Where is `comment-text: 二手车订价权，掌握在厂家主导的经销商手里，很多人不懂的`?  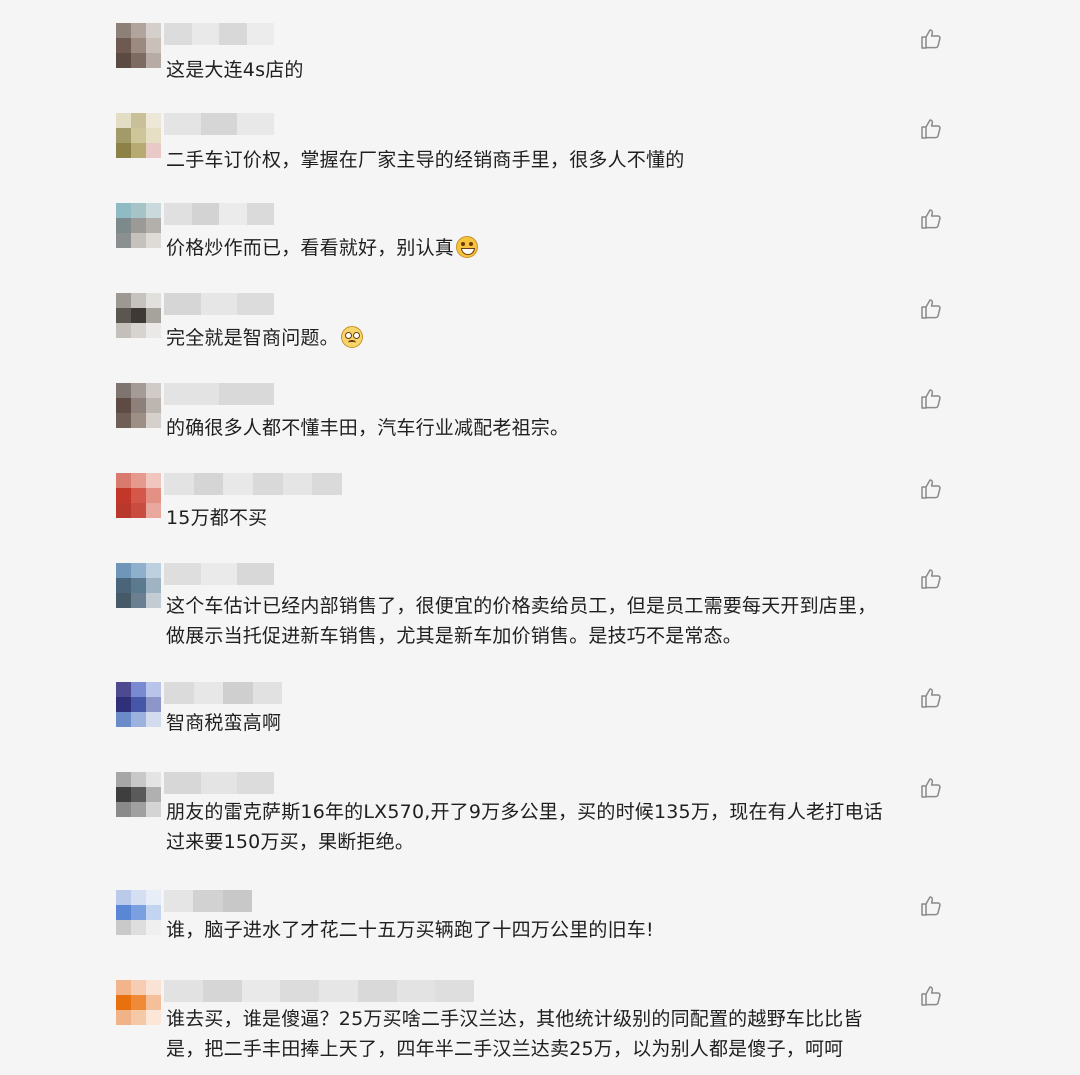
comment-text: 二手车订价权，掌握在厂家主导的经销商手里，很多人不懂的 is located at coordinates (425, 160).